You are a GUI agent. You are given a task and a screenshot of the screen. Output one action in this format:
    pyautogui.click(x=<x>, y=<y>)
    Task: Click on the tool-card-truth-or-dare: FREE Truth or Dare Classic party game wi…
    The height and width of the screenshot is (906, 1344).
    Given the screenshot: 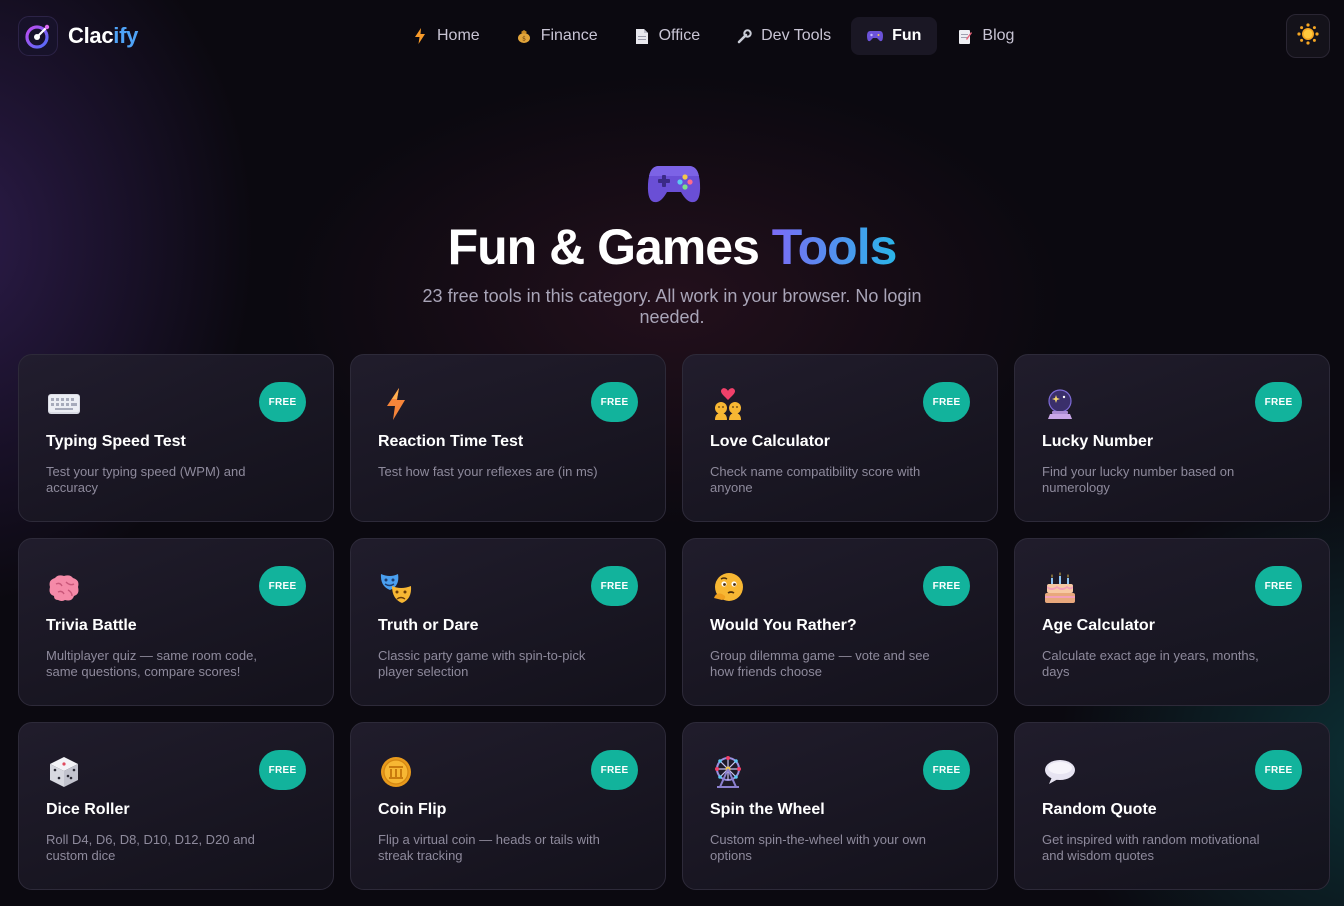 What is the action you would take?
    pyautogui.click(x=508, y=622)
    